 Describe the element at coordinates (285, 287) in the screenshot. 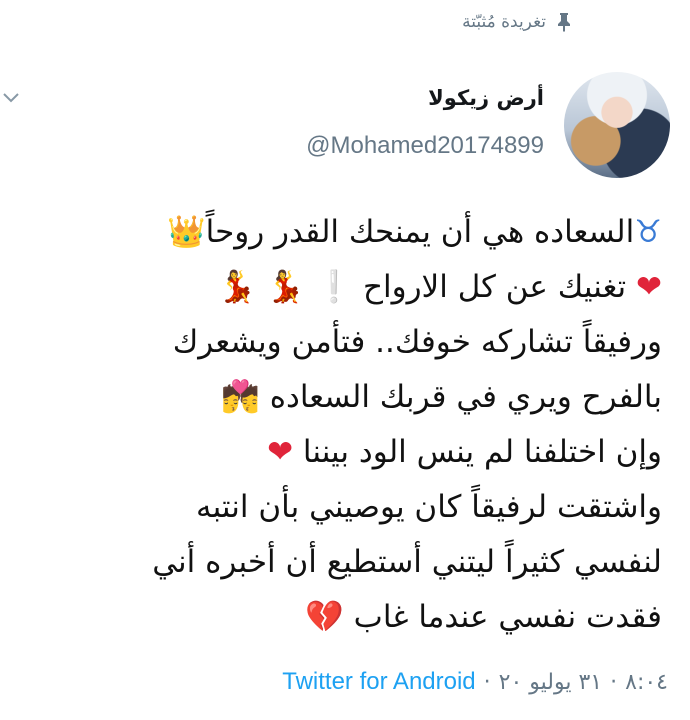

I see `dancer-icon: ❕ 💃 💃` at that location.